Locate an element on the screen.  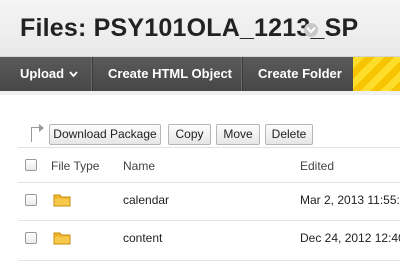
action-bar: Upload Create HTML Object Create Folder is located at coordinates (200, 74).